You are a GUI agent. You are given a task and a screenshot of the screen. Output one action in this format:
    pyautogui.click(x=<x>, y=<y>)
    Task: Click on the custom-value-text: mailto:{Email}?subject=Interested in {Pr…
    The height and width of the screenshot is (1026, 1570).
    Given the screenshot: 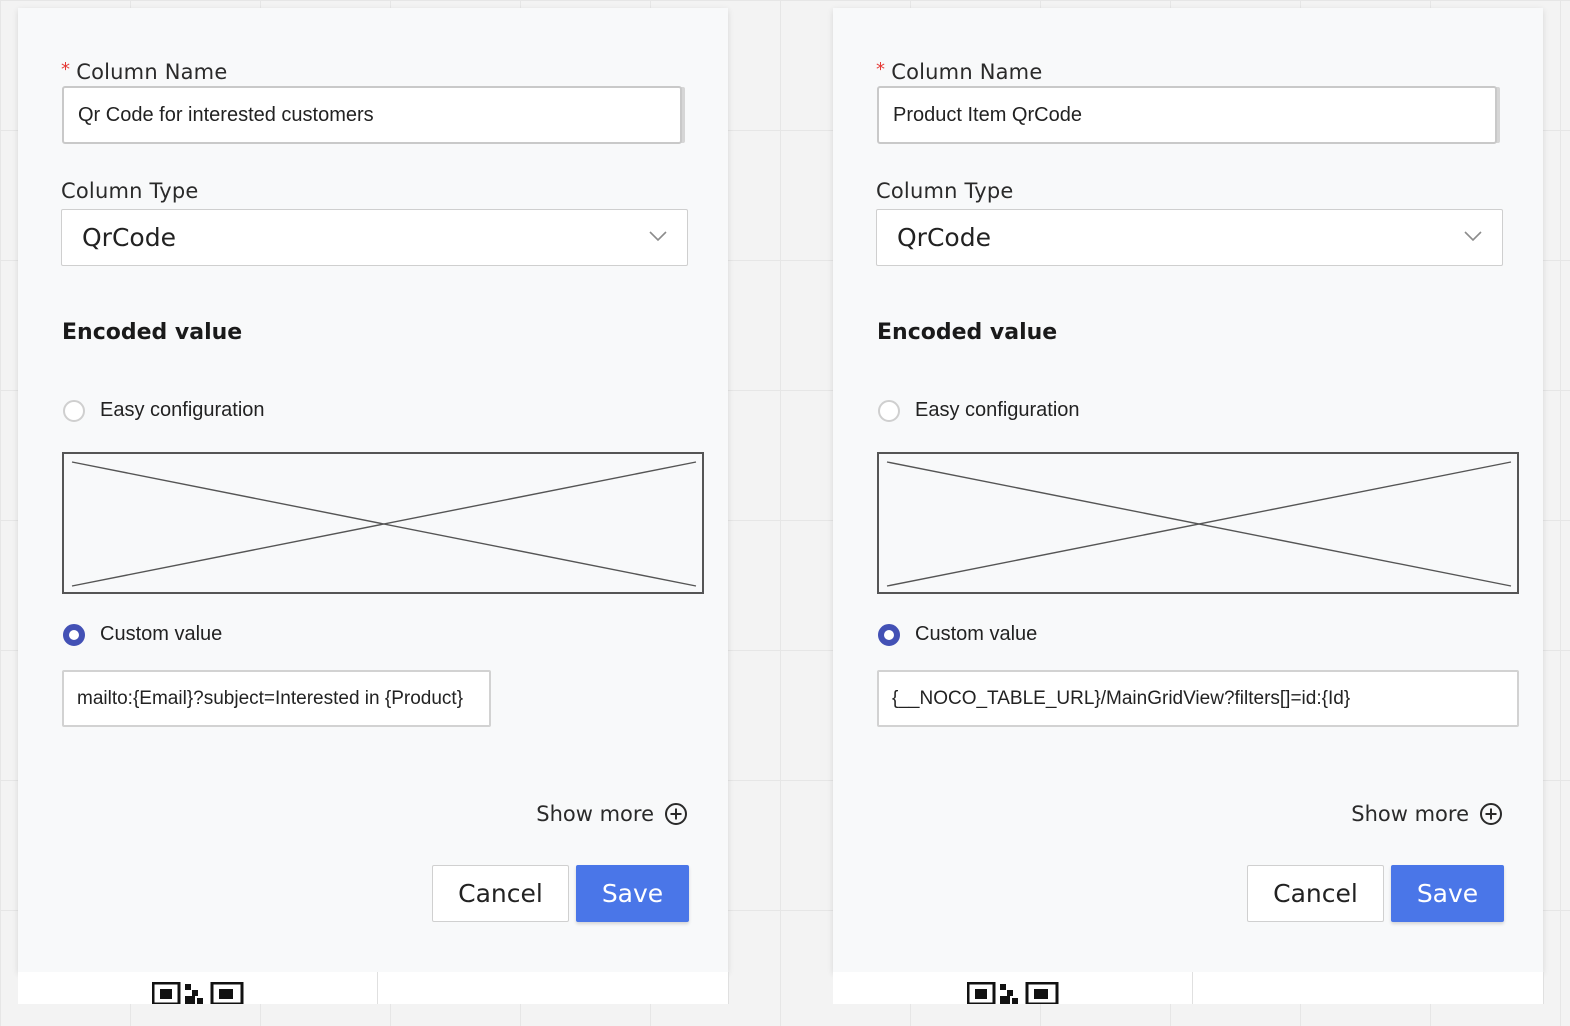 What is the action you would take?
    pyautogui.click(x=270, y=698)
    